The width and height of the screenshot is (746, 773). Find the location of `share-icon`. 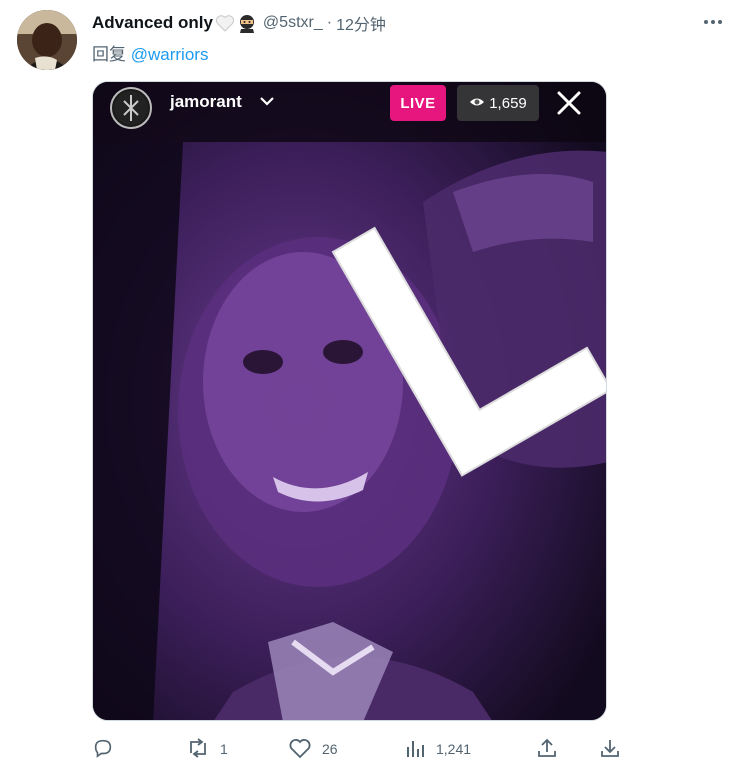

share-icon is located at coordinates (547, 749).